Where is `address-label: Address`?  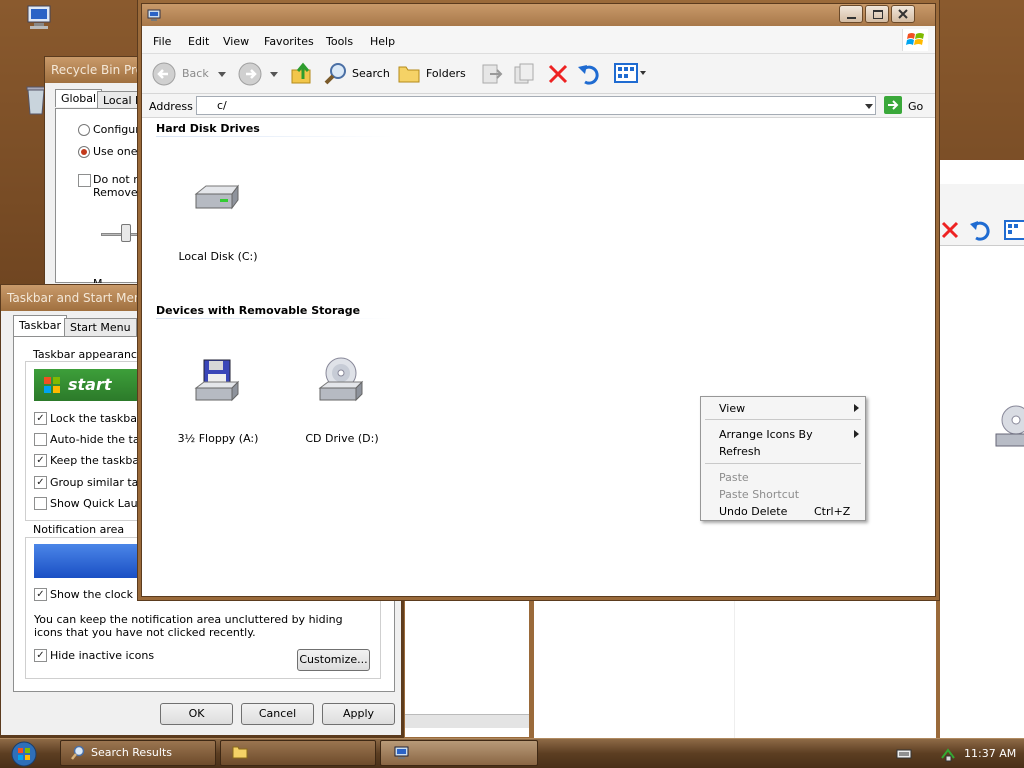 address-label: Address is located at coordinates (171, 106).